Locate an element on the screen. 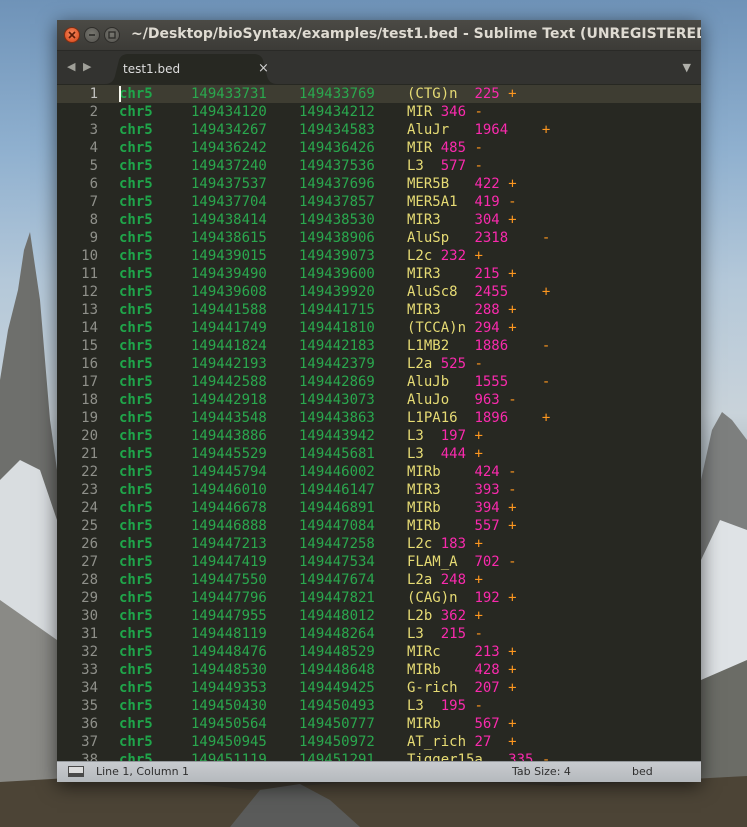 The width and height of the screenshot is (747, 827). code-line: 32 chr5 149448476 149448529 MIRc 213 + is located at coordinates (379, 652).